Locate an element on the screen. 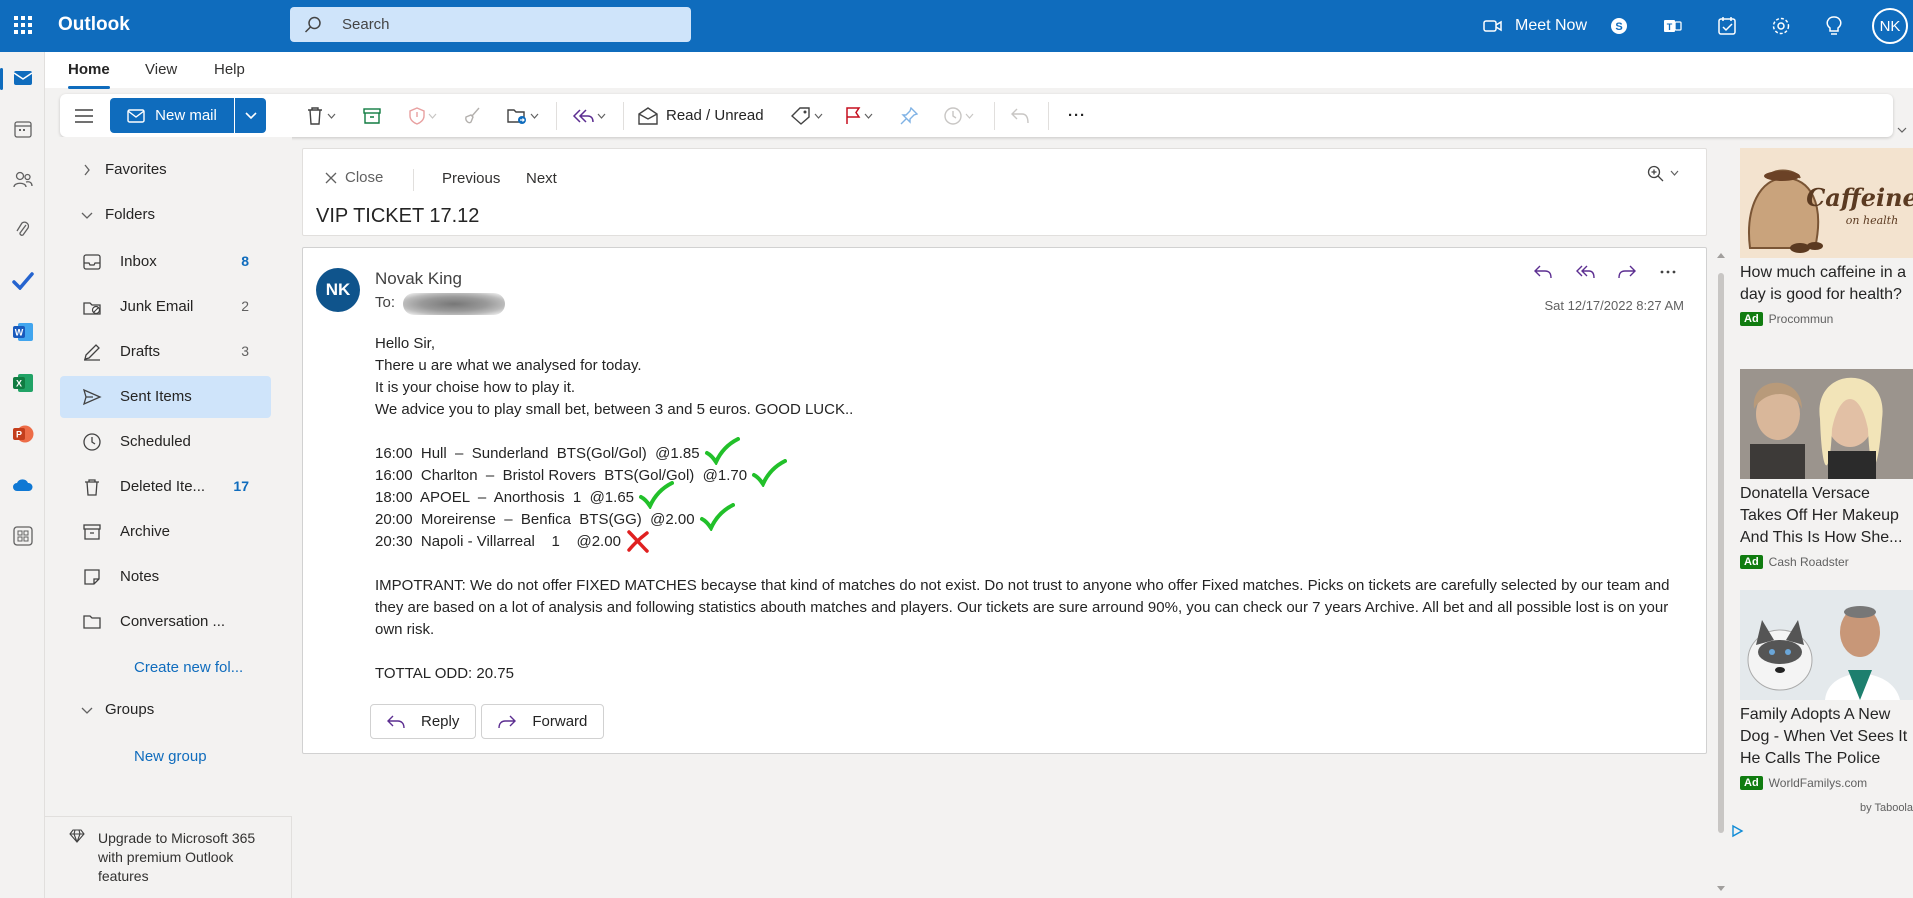 Image resolution: width=1913 pixels, height=898 pixels. tab-help: Help is located at coordinates (229, 69).